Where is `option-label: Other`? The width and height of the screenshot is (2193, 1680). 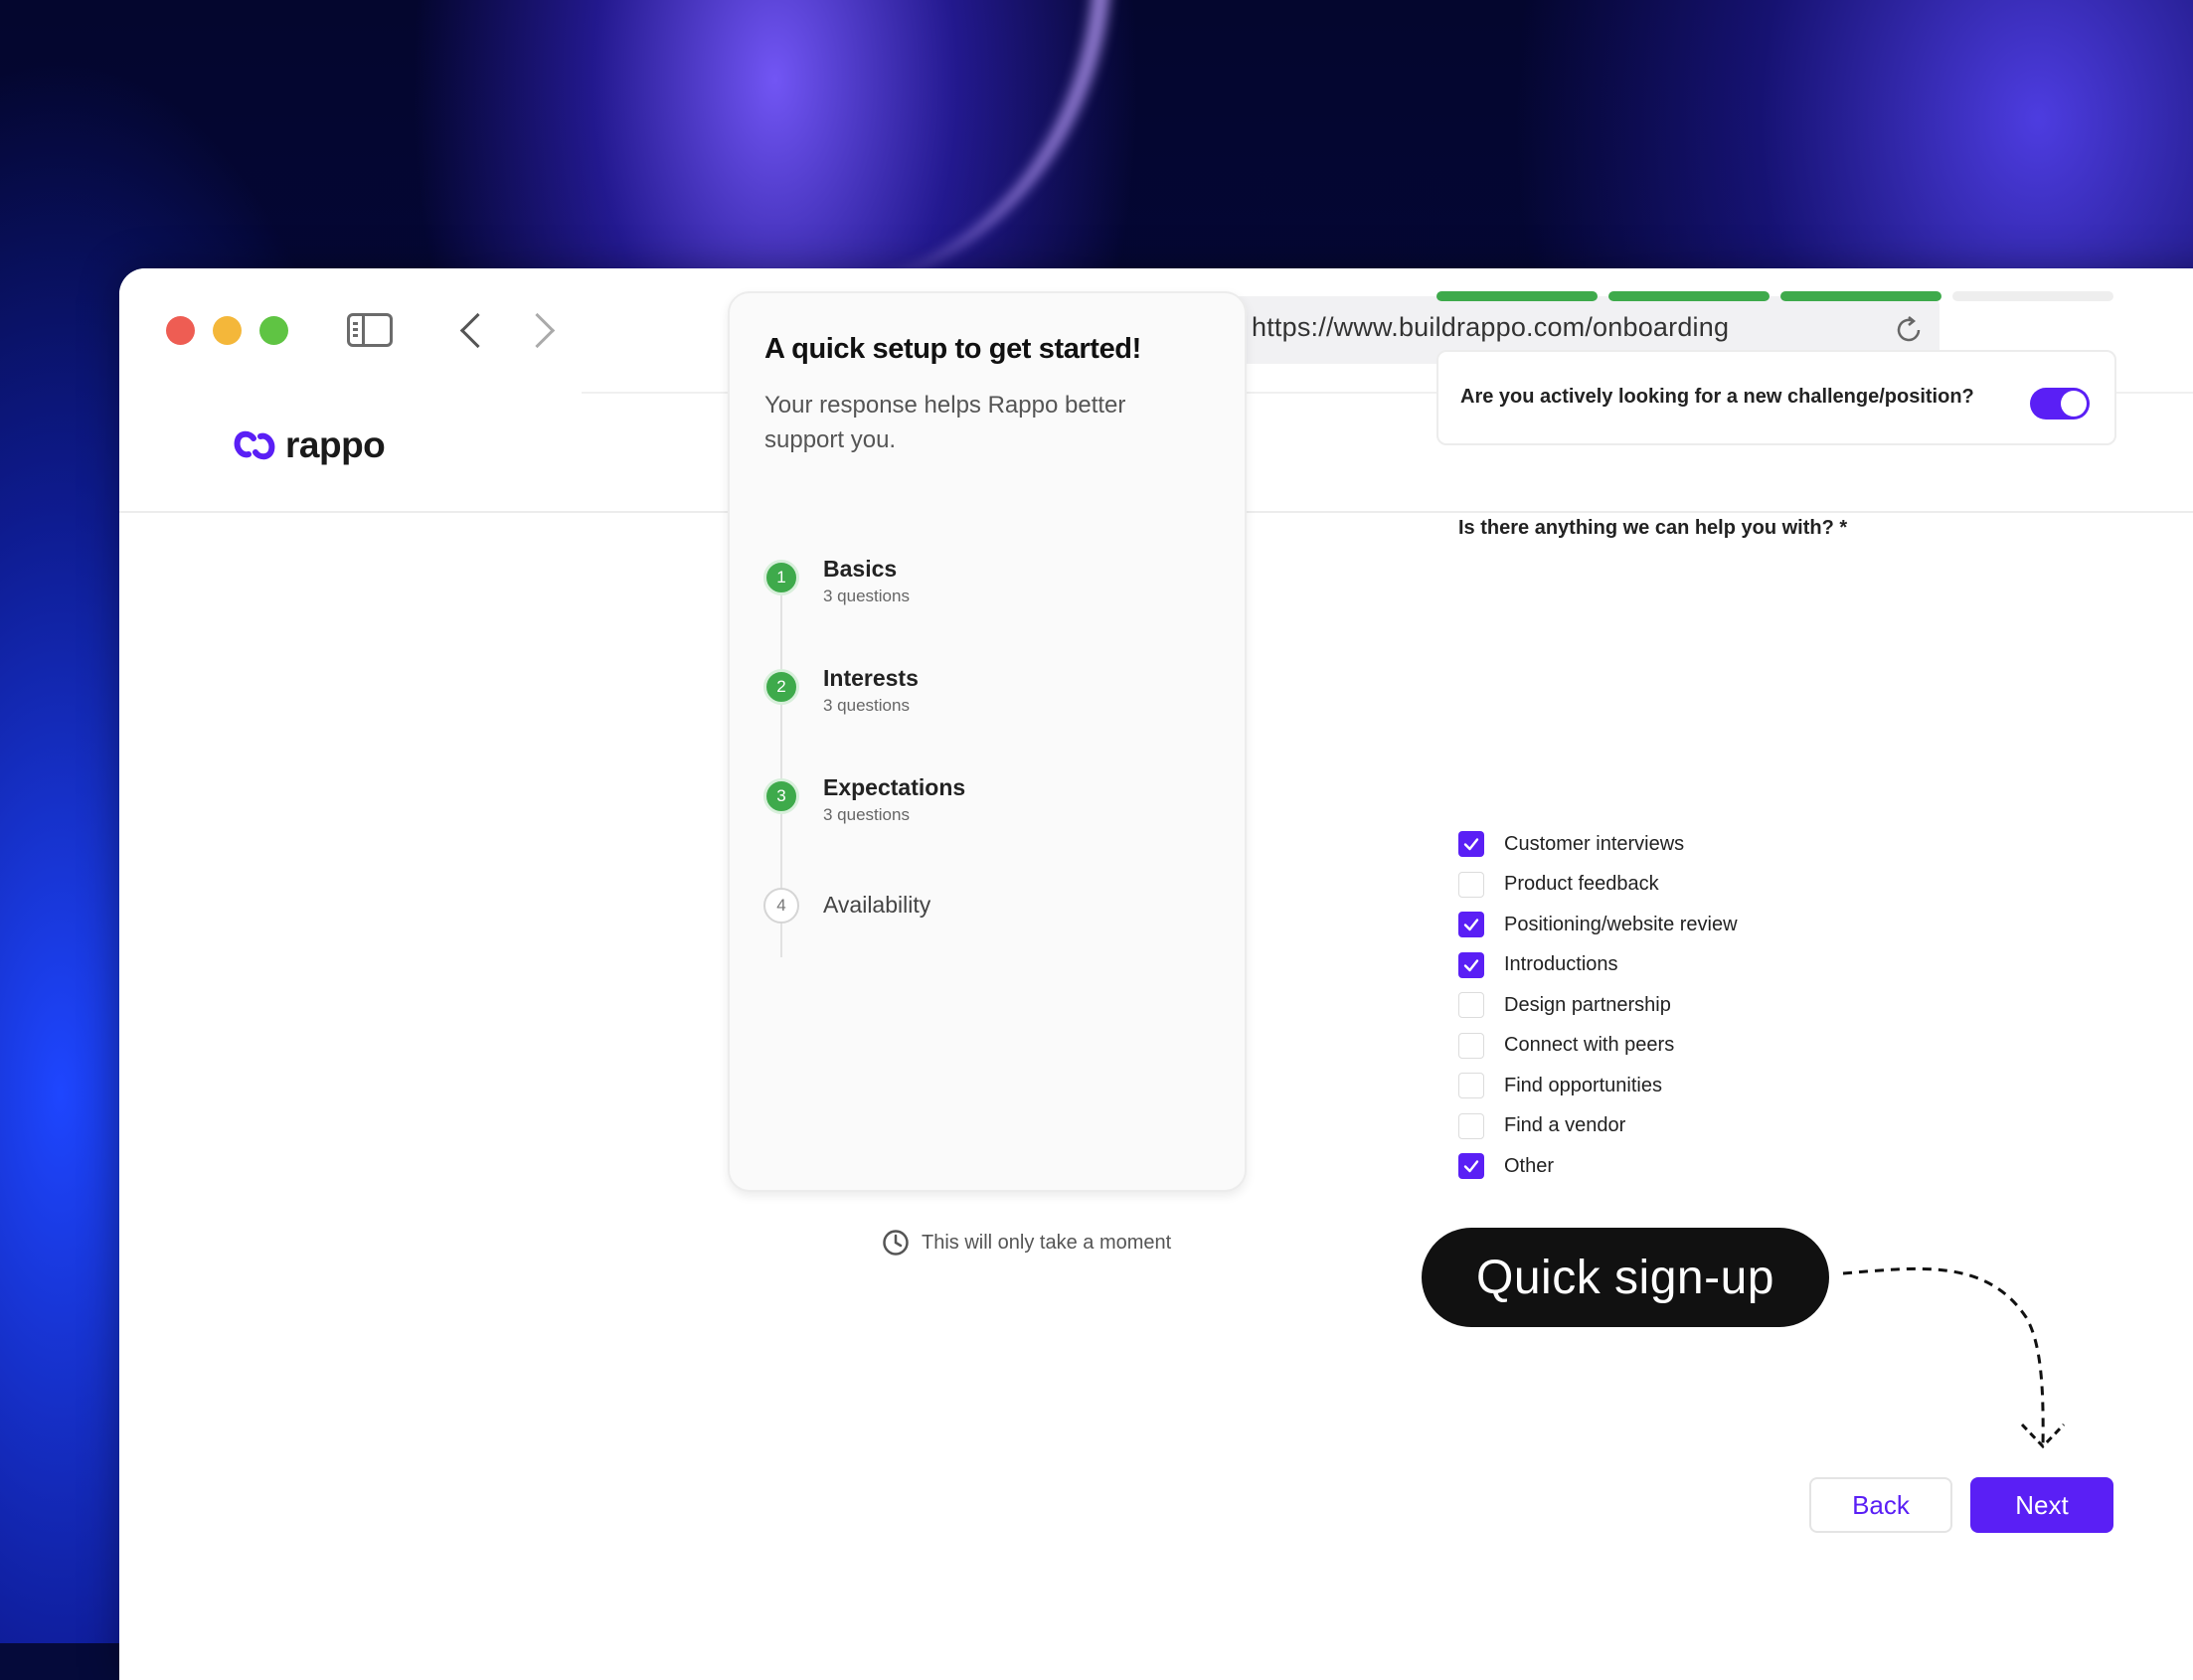 option-label: Other is located at coordinates (1530, 1165).